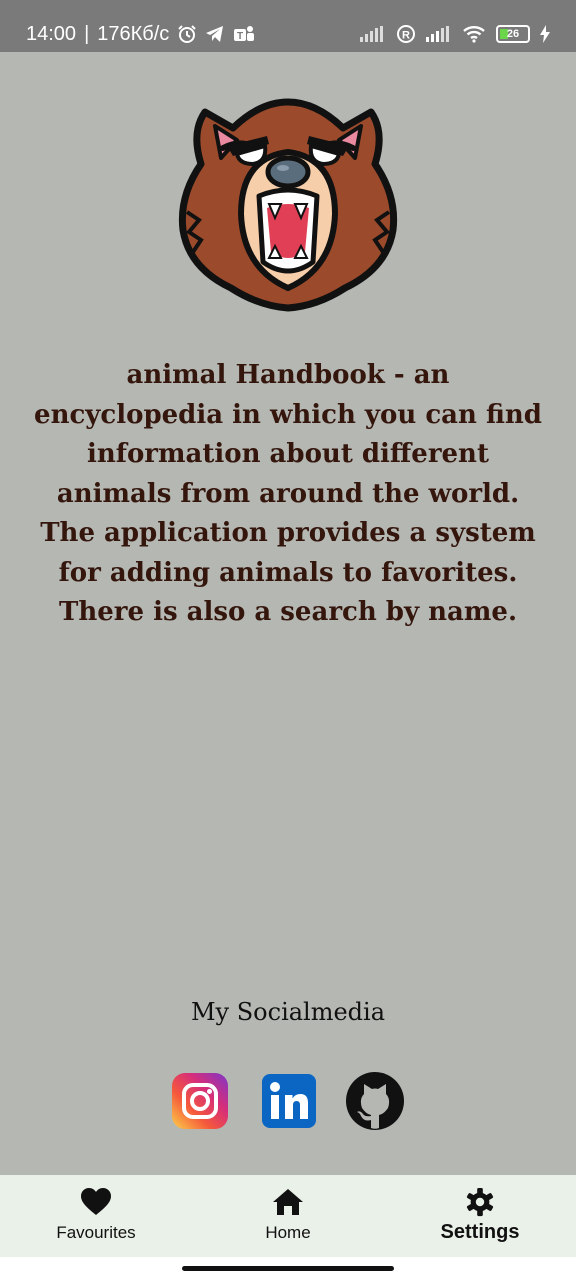 The width and height of the screenshot is (576, 1280). I want to click on battery-icon: 26, so click(513, 34).